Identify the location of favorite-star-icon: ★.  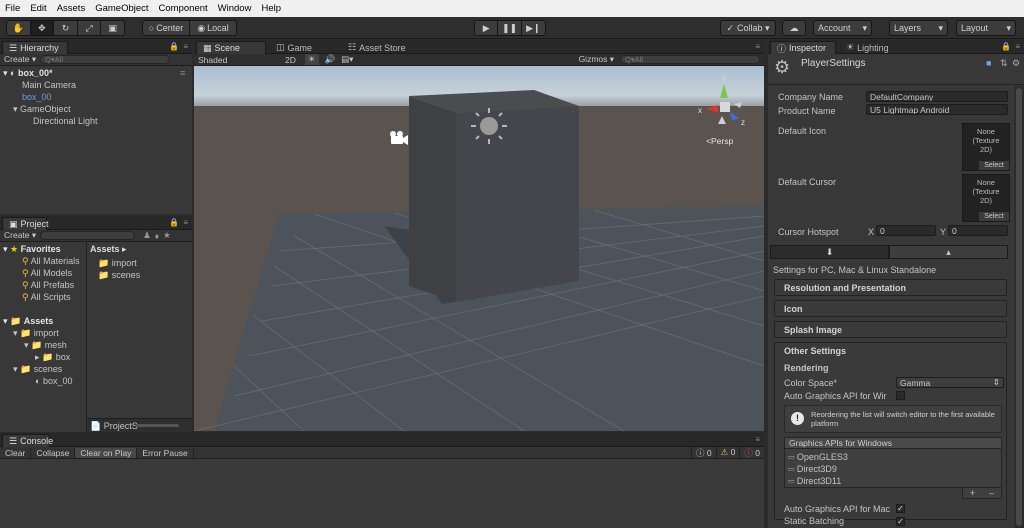
(167, 235).